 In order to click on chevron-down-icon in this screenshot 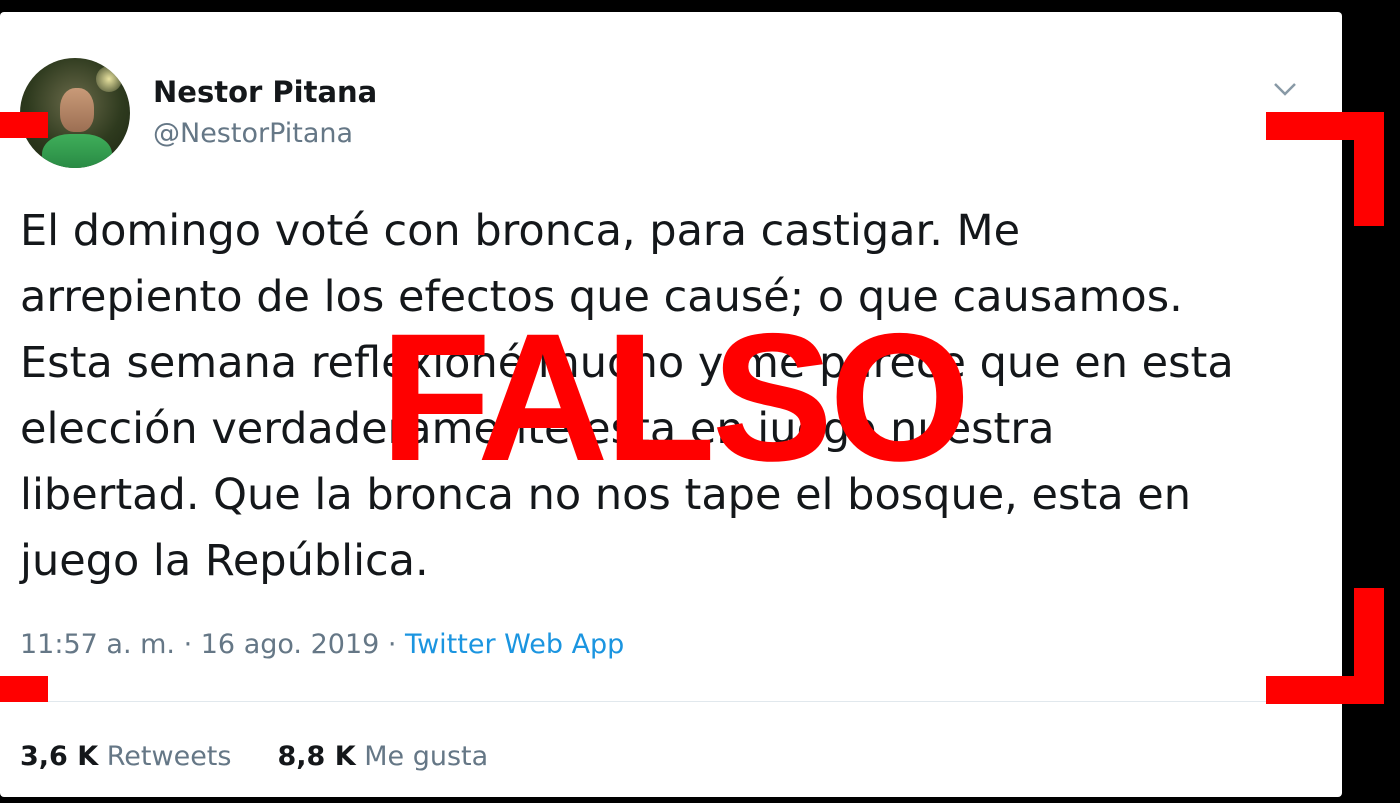, I will do `click(1285, 89)`.